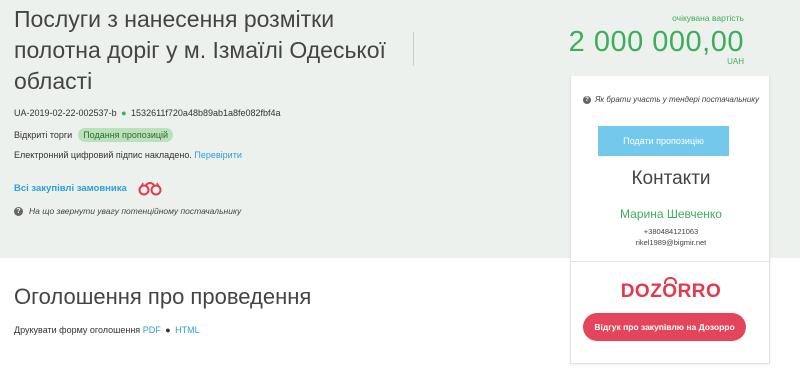 This screenshot has width=800, height=368. What do you see at coordinates (671, 231) in the screenshot?
I see `contact-phone: +380484121063` at bounding box center [671, 231].